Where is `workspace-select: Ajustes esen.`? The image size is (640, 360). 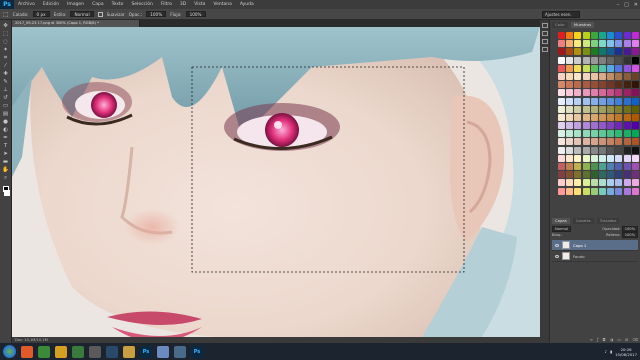 workspace-select: Ajustes esen. is located at coordinates (561, 14).